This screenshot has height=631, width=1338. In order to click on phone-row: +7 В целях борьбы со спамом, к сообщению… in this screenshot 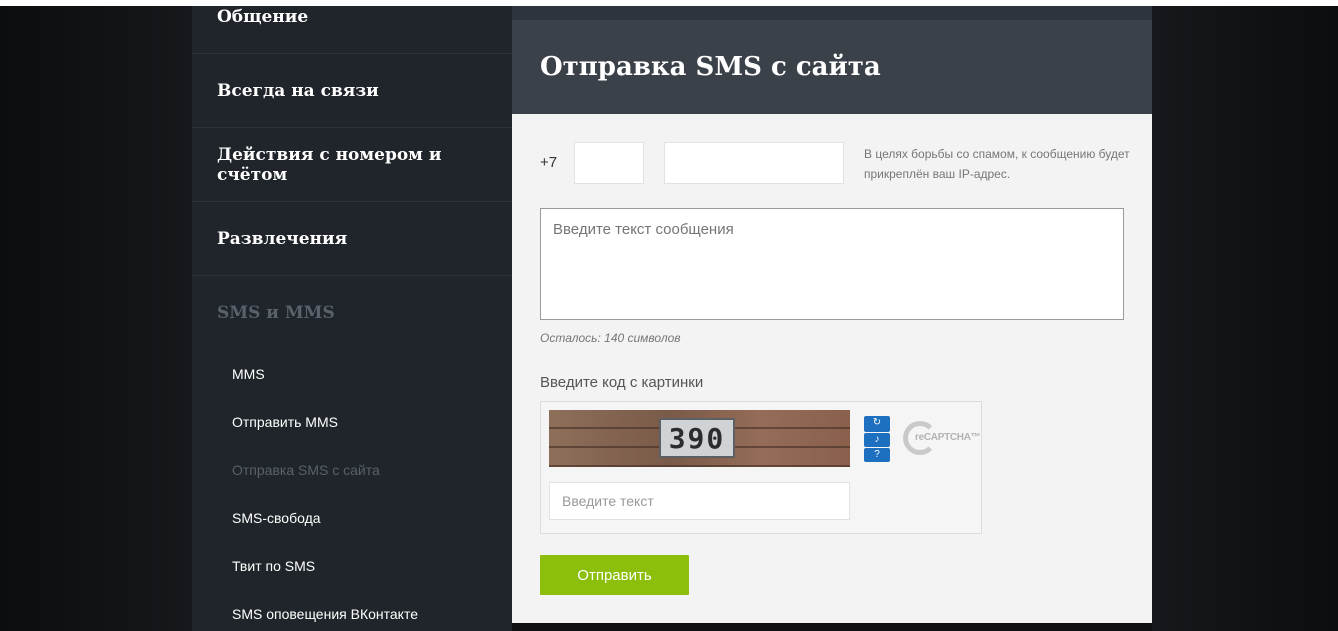, I will do `click(835, 163)`.